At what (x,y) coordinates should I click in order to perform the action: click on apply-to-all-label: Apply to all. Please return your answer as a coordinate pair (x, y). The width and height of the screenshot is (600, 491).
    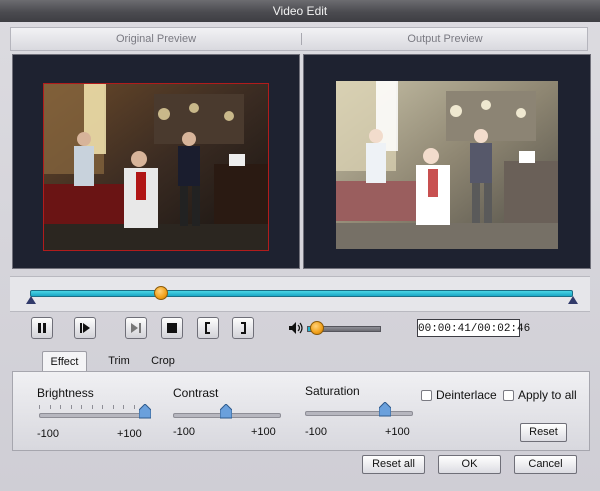
    Looking at the image, I should click on (547, 395).